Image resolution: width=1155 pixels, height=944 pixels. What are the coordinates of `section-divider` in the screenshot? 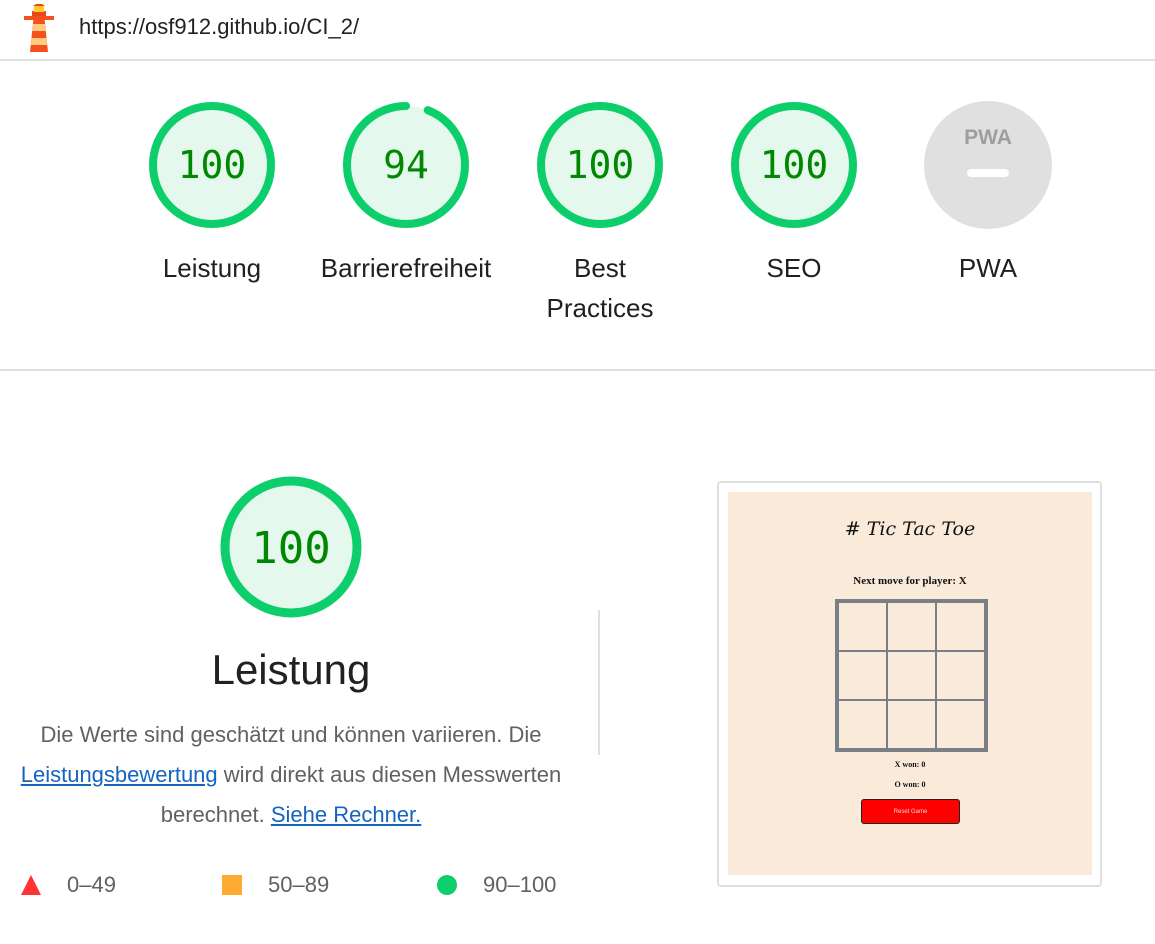 It's located at (577, 370).